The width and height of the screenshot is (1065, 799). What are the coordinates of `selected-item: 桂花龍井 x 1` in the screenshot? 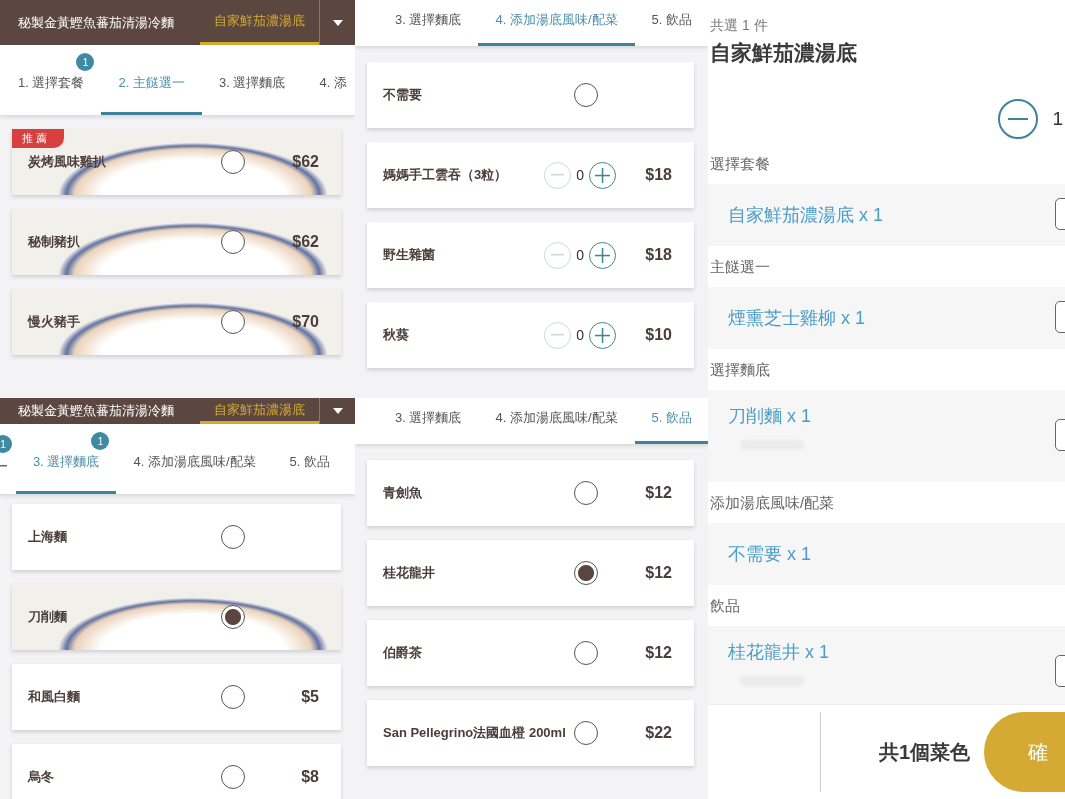 It's located at (778, 652).